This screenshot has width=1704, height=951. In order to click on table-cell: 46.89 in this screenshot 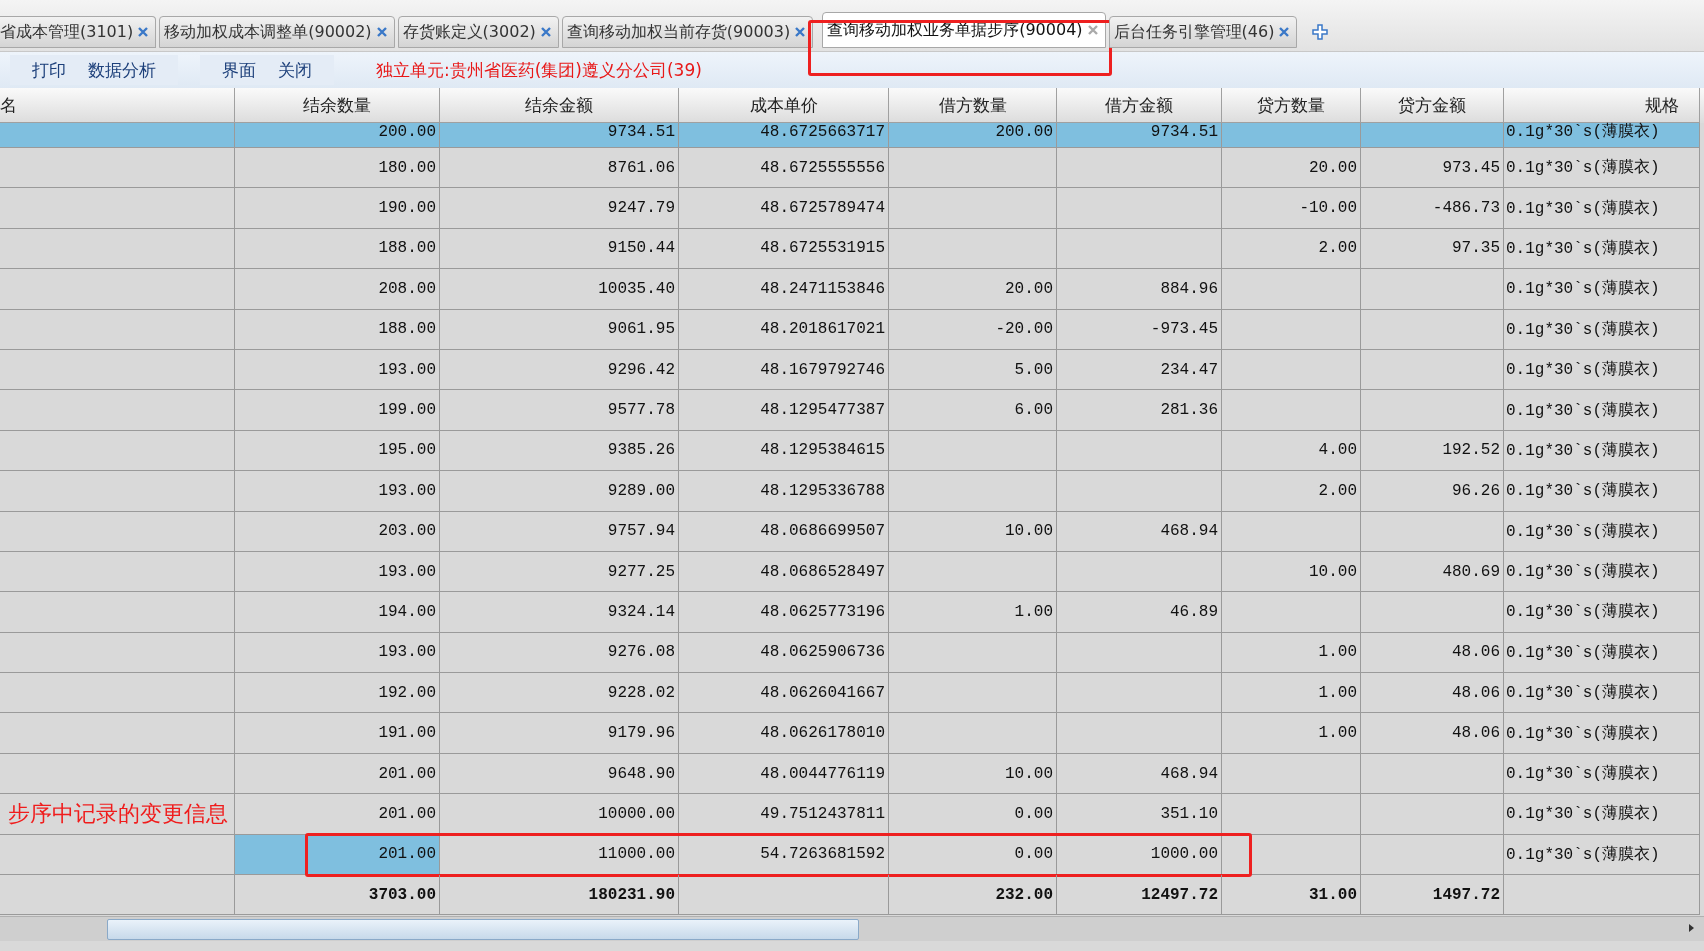, I will do `click(1139, 612)`.